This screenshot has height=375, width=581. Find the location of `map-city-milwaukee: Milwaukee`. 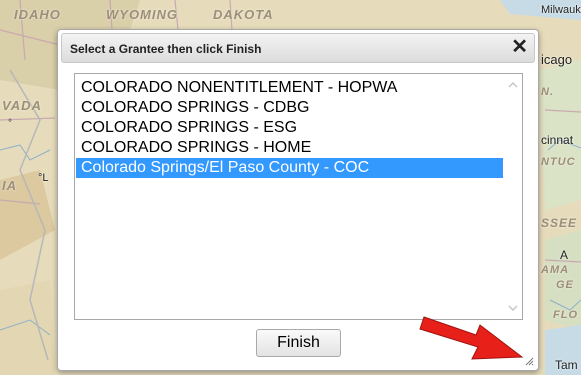

map-city-milwaukee: Milwaukee is located at coordinates (561, 10).